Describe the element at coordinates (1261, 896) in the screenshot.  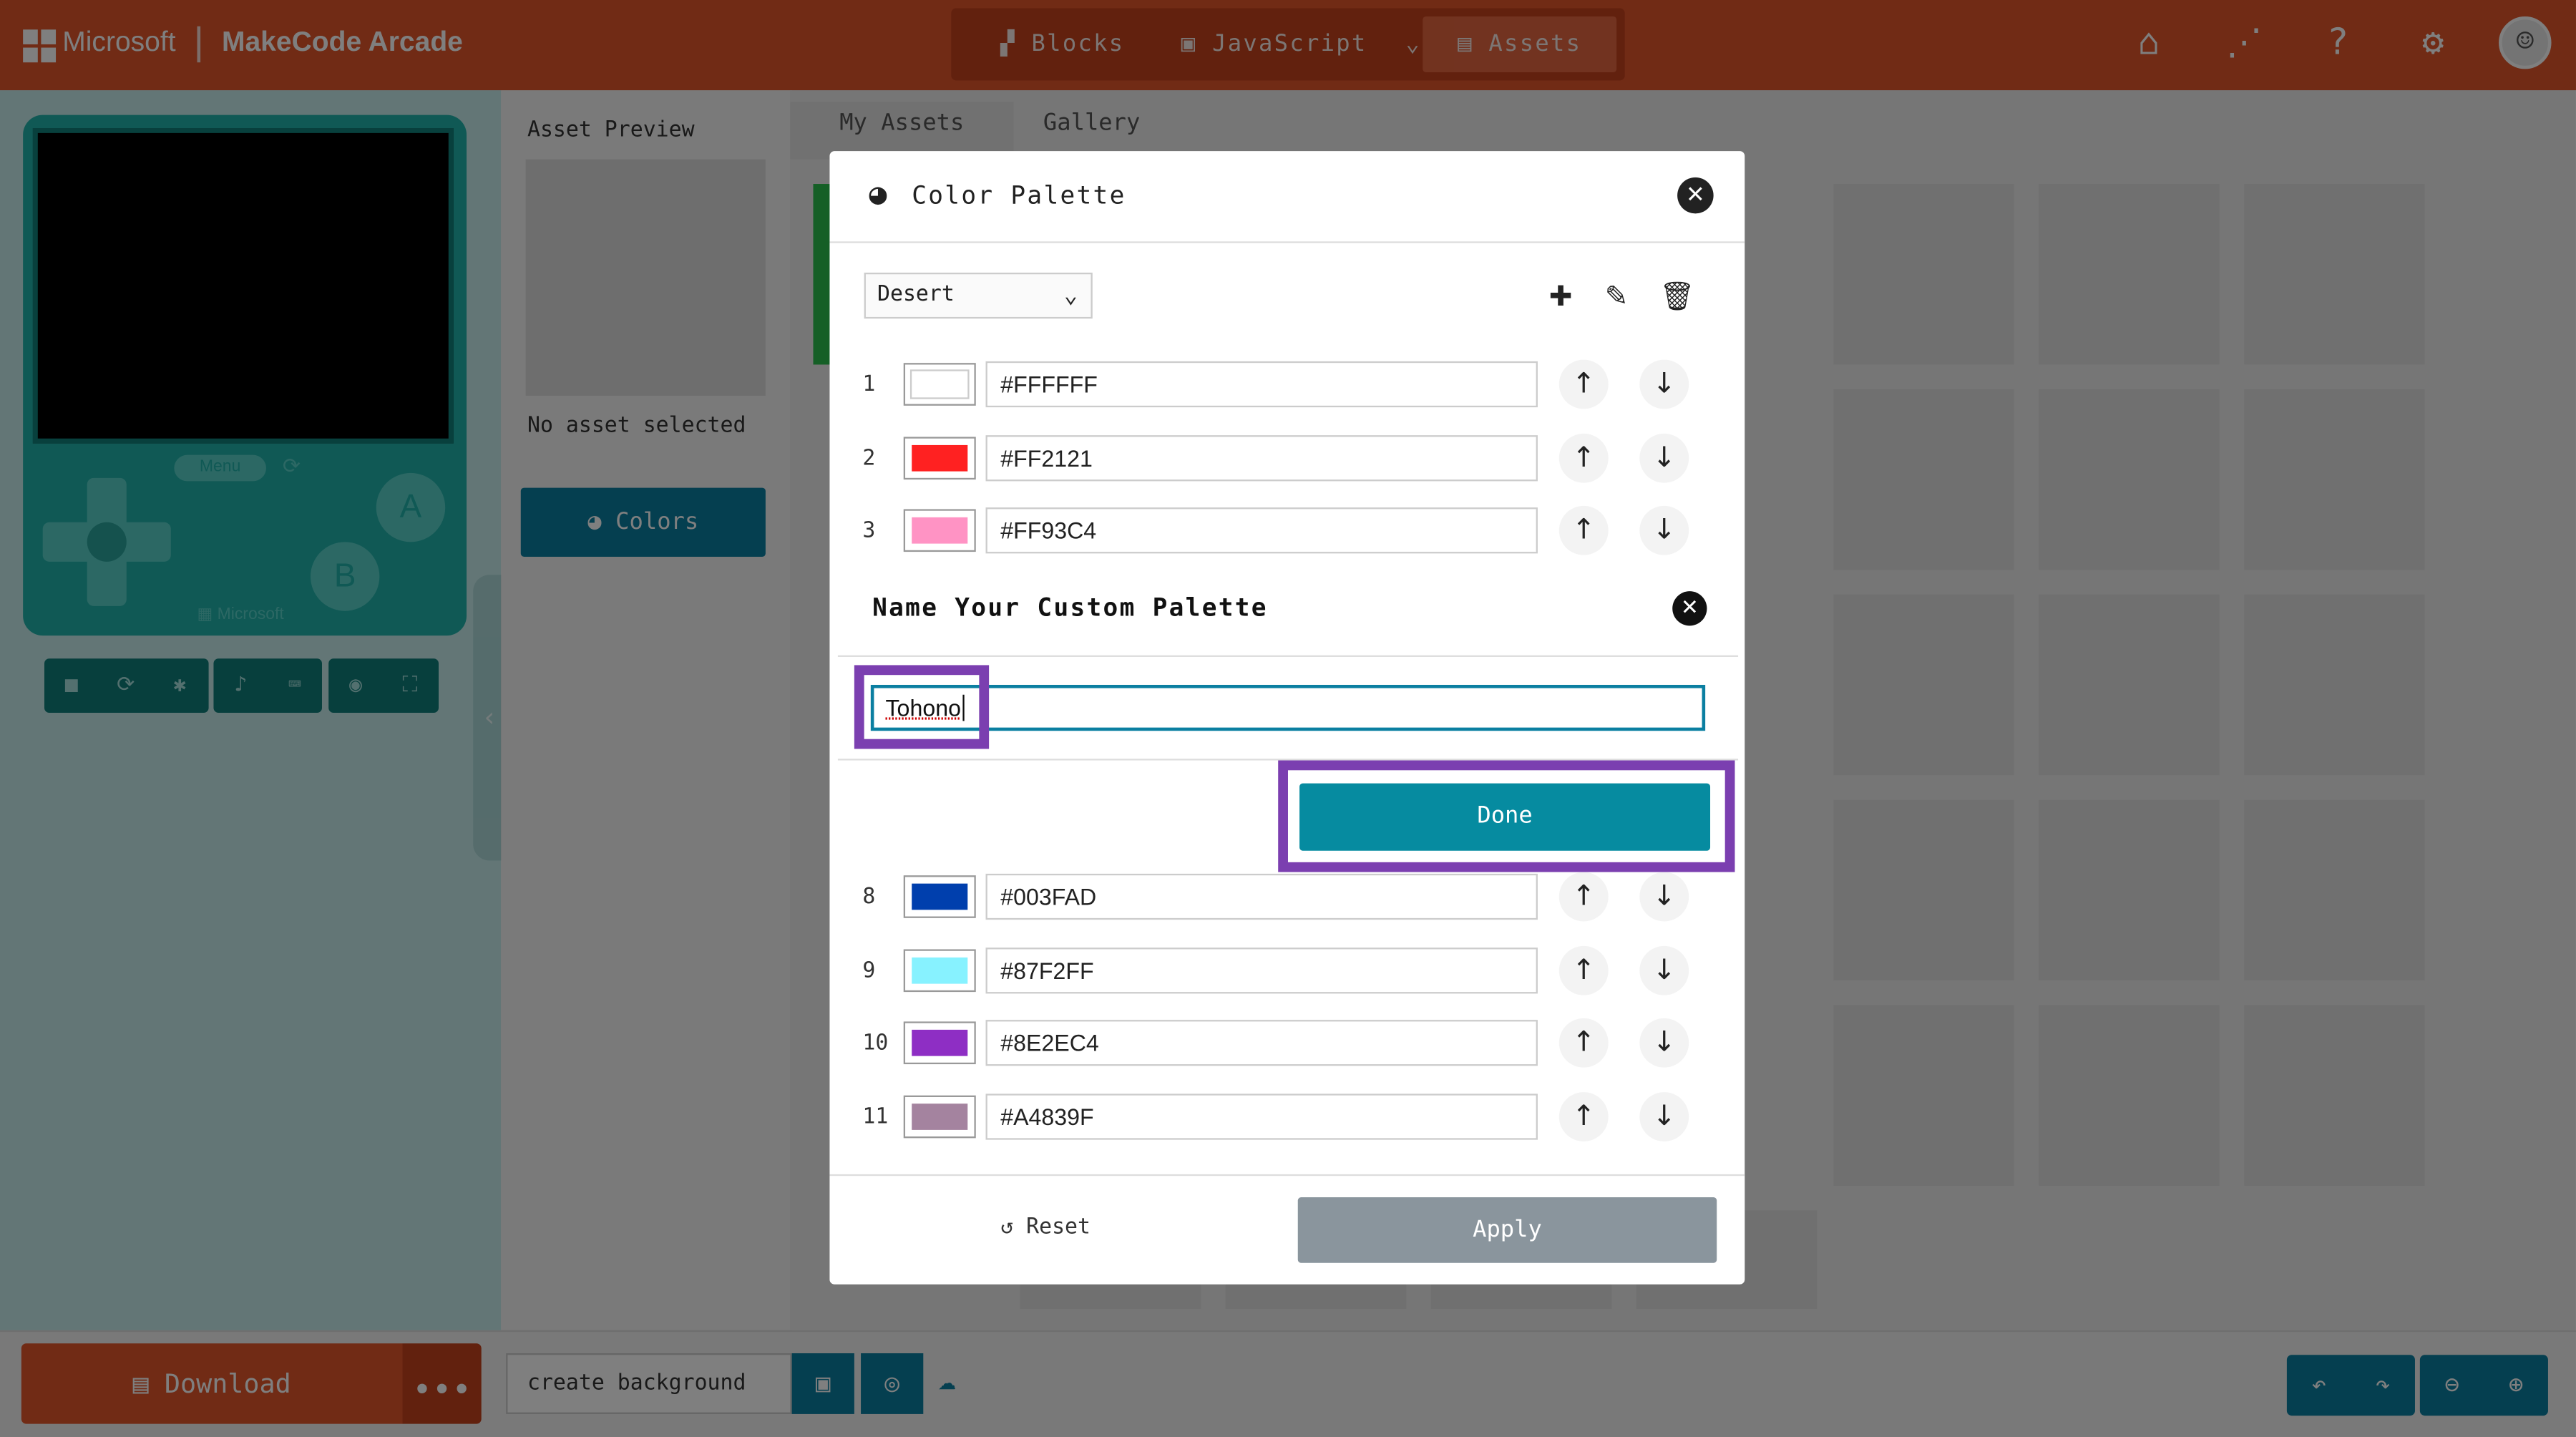
I see `color-hex-input: #003FAD` at that location.